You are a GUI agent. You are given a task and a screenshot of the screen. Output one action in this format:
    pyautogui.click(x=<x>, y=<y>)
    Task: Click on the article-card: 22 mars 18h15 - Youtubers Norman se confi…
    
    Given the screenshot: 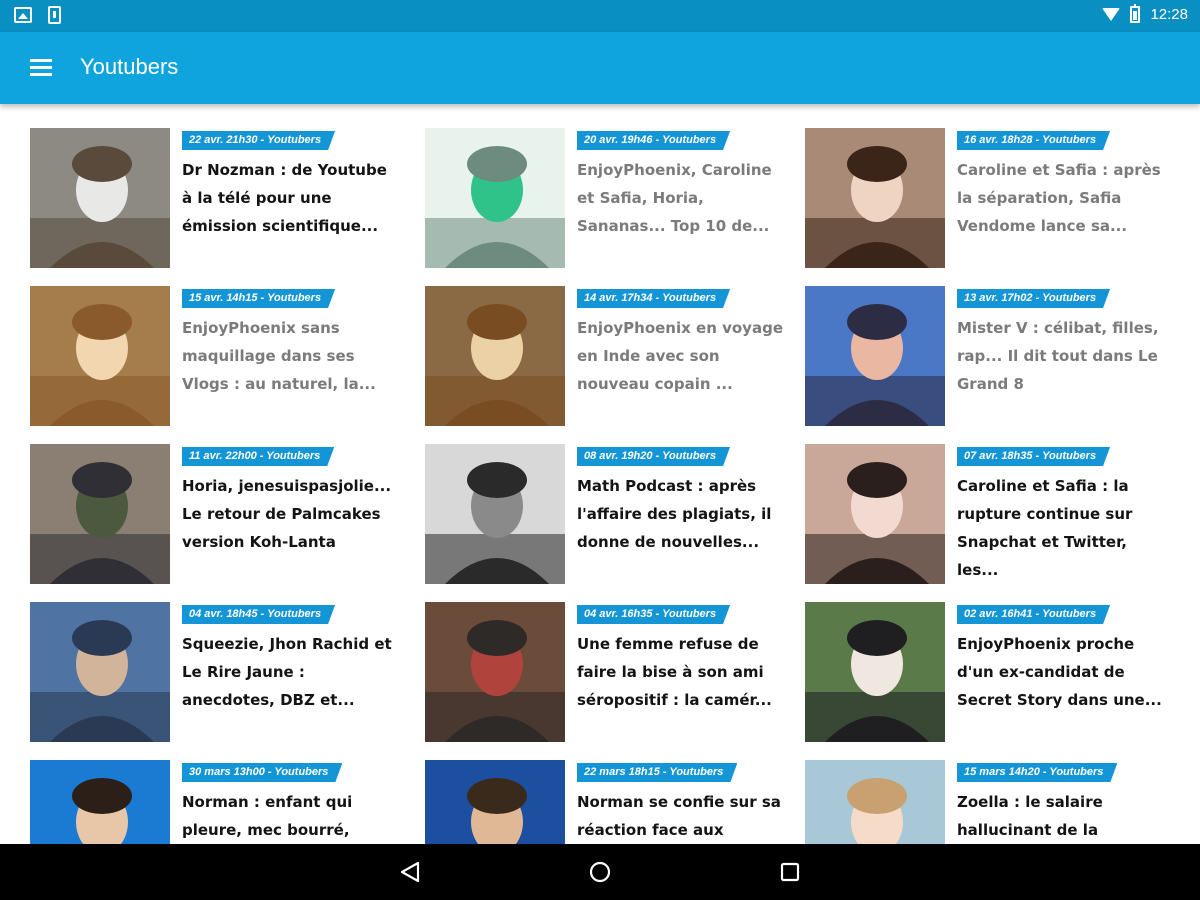 What is the action you would take?
    pyautogui.click(x=610, y=802)
    